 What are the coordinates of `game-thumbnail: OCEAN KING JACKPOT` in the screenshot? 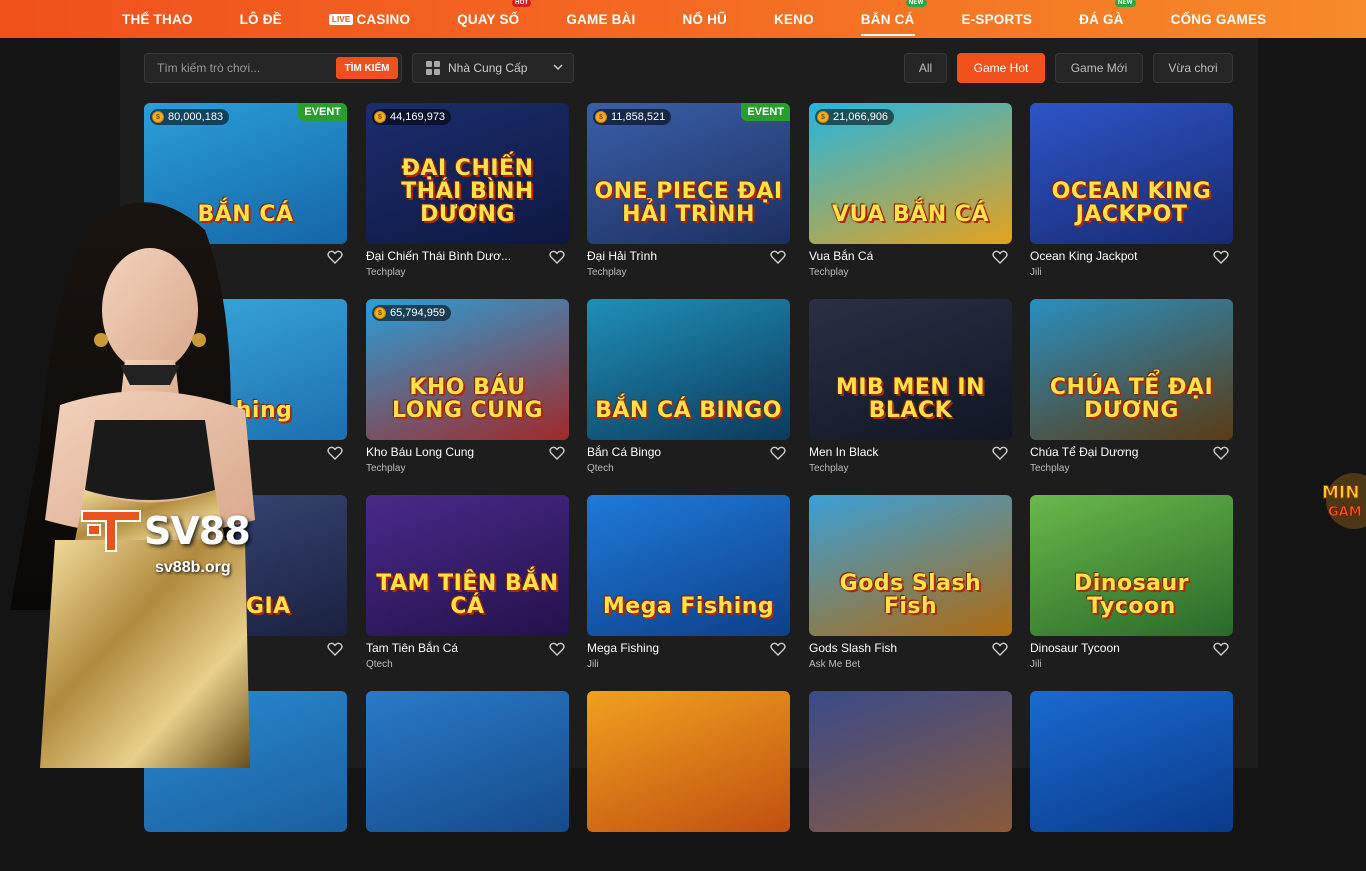 It's located at (1131, 173).